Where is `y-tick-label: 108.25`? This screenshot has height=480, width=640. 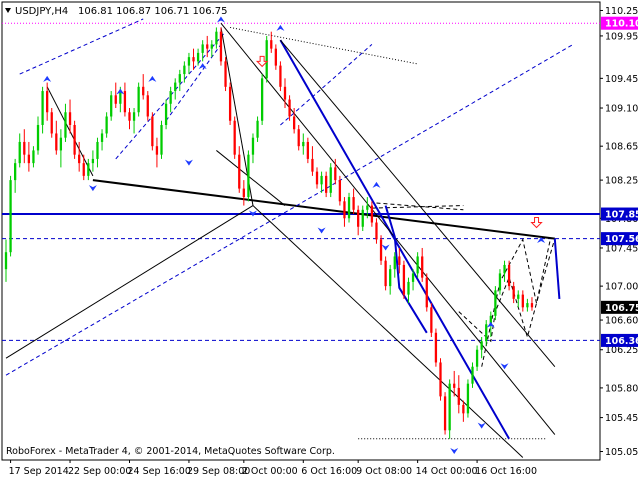 y-tick-label: 108.25 is located at coordinates (621, 181).